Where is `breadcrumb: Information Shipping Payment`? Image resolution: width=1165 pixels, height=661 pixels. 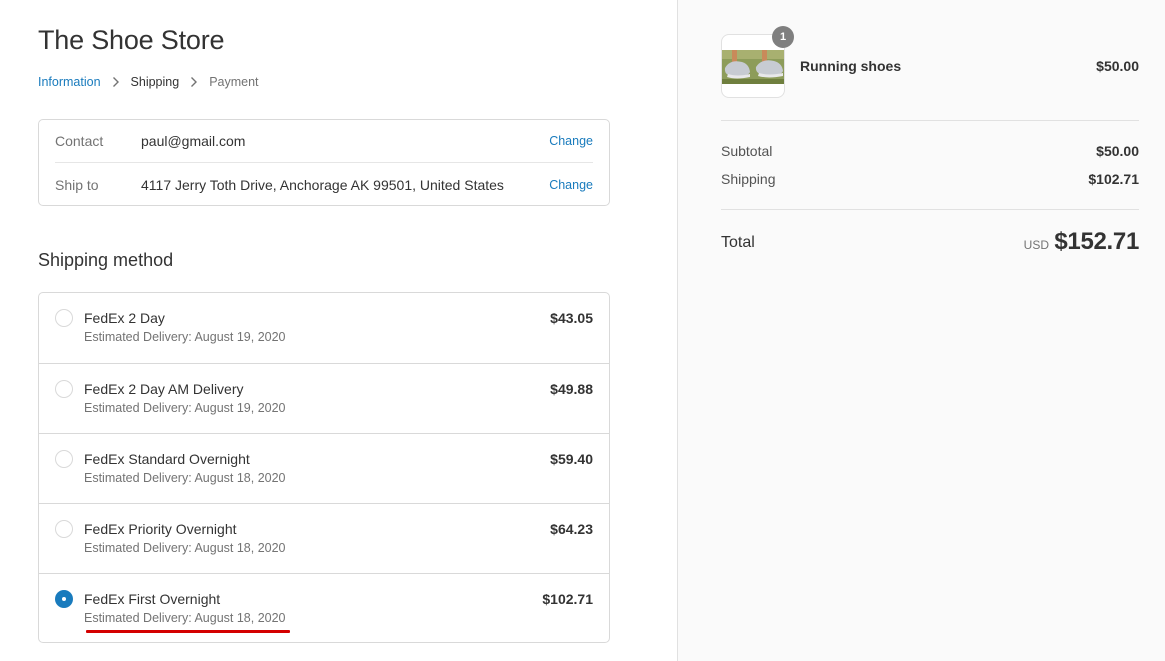 breadcrumb: Information Shipping Payment is located at coordinates (148, 82).